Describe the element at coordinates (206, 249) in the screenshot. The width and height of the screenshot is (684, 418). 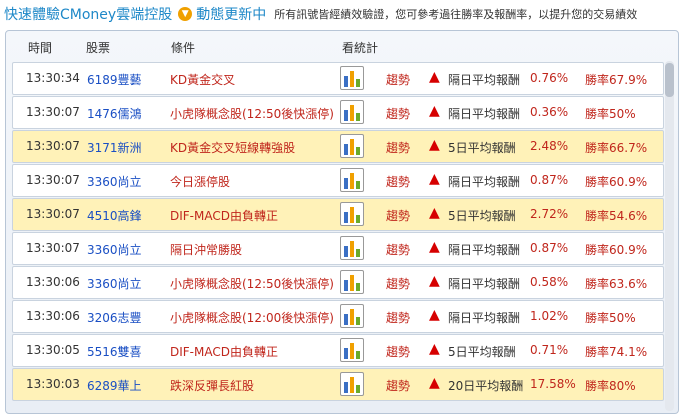
I see `row-condition-link: 隔日沖常勝股` at that location.